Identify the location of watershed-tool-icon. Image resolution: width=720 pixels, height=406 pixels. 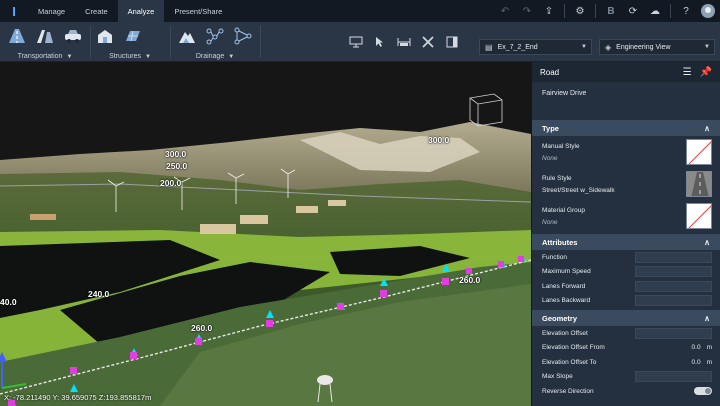
(187, 36).